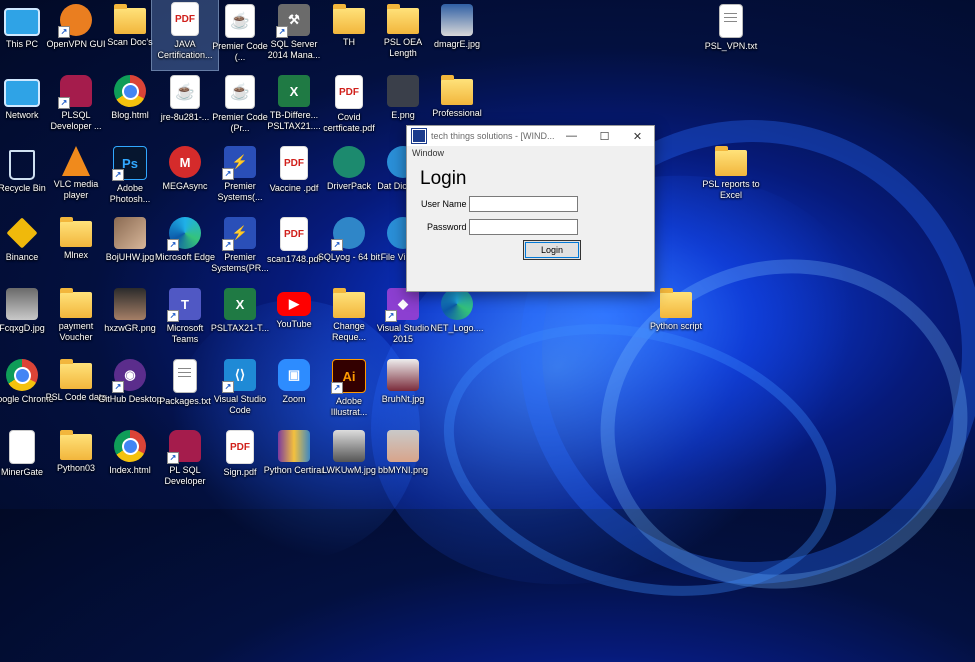  Describe the element at coordinates (443, 178) in the screenshot. I see `login-heading: Login` at that location.